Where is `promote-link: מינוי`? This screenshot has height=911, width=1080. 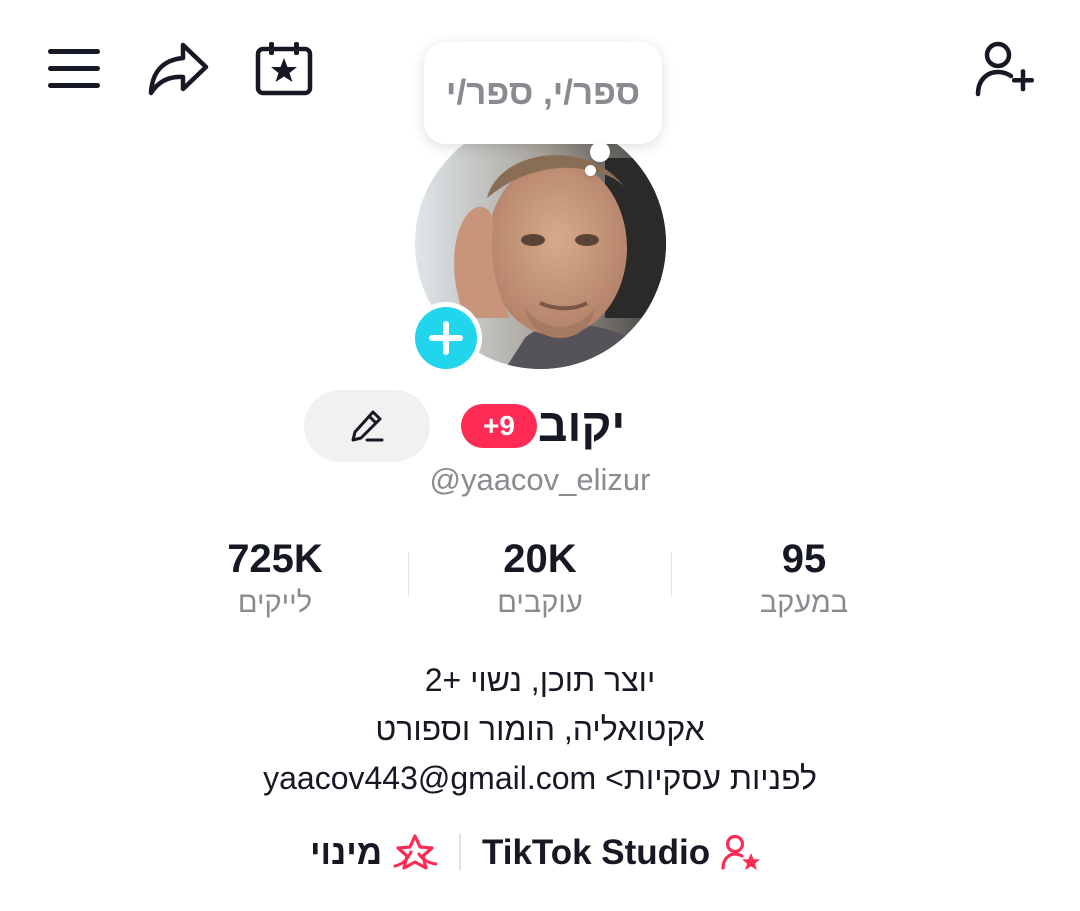 promote-link: מינוי is located at coordinates (374, 853).